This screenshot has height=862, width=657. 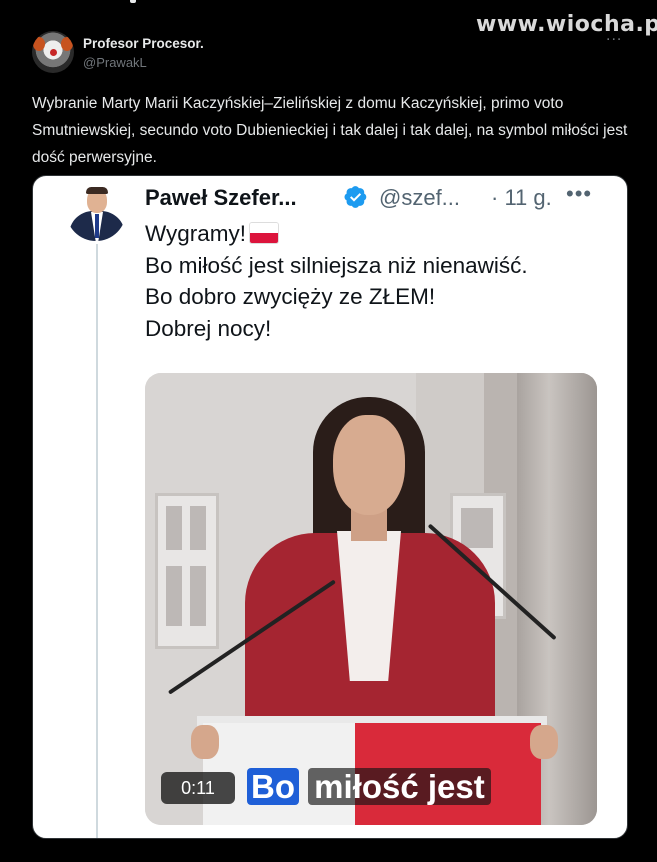 What do you see at coordinates (521, 198) in the screenshot?
I see `quoted-timestamp: · 11 g.` at bounding box center [521, 198].